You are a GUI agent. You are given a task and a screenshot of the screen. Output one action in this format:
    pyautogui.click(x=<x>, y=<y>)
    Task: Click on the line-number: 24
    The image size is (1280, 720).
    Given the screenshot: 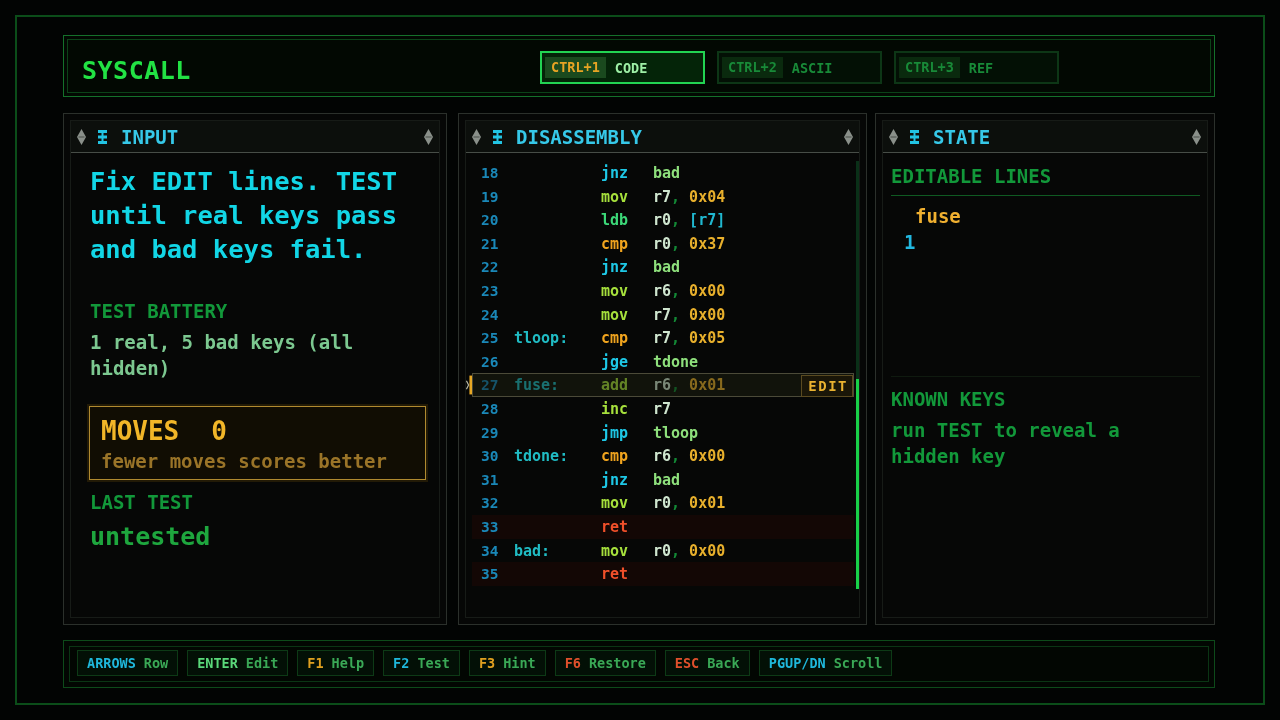 What is the action you would take?
    pyautogui.click(x=490, y=315)
    